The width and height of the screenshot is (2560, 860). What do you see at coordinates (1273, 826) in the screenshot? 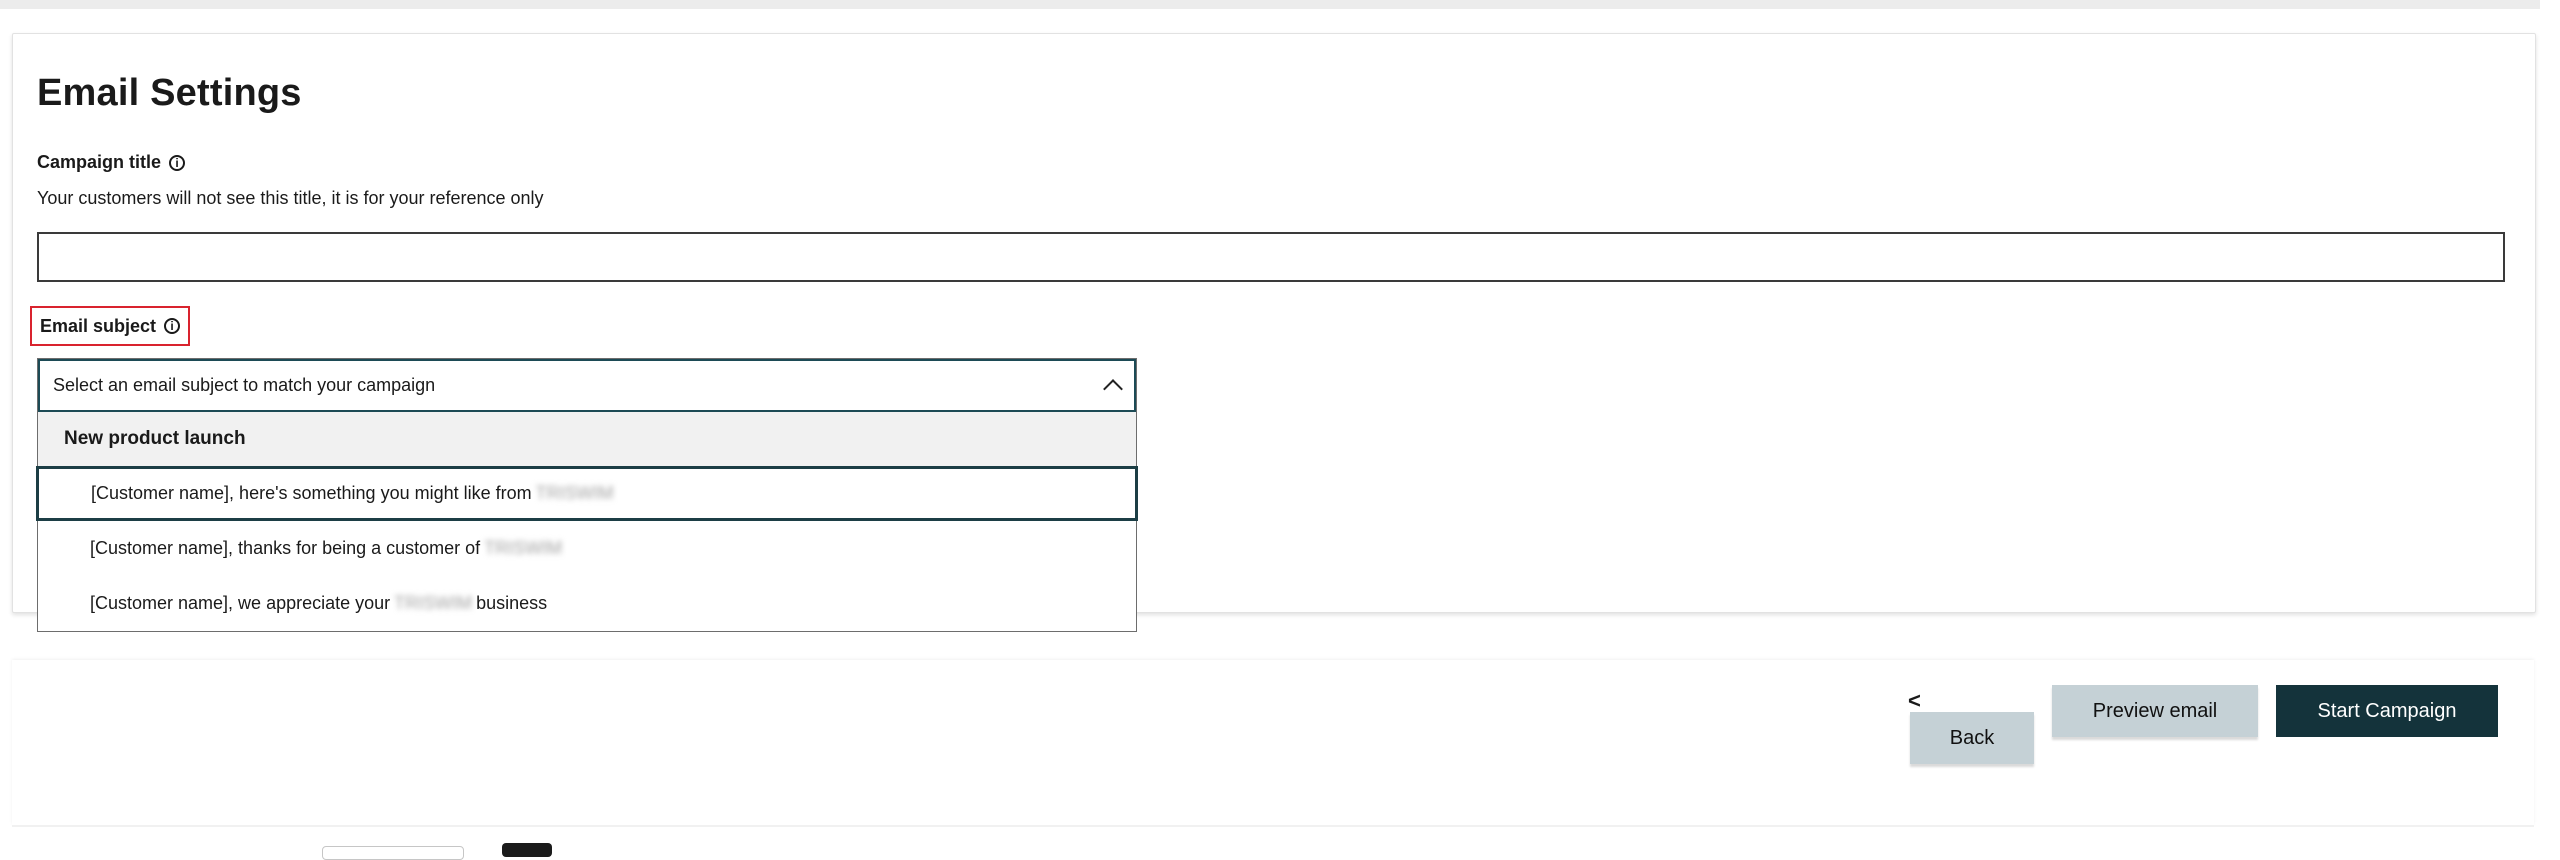
I see `bottom-divider` at bounding box center [1273, 826].